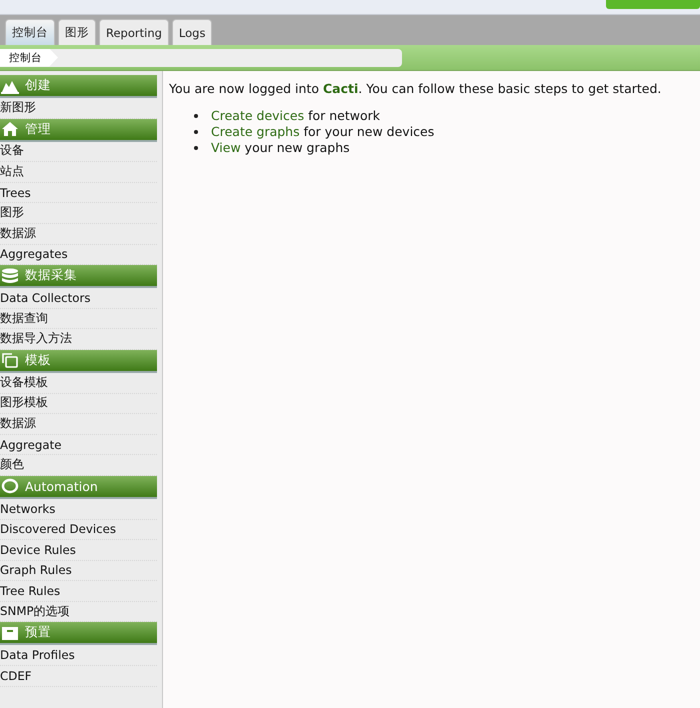 This screenshot has width=700, height=708. Describe the element at coordinates (78, 634) in the screenshot. I see `section-header: 预置` at that location.